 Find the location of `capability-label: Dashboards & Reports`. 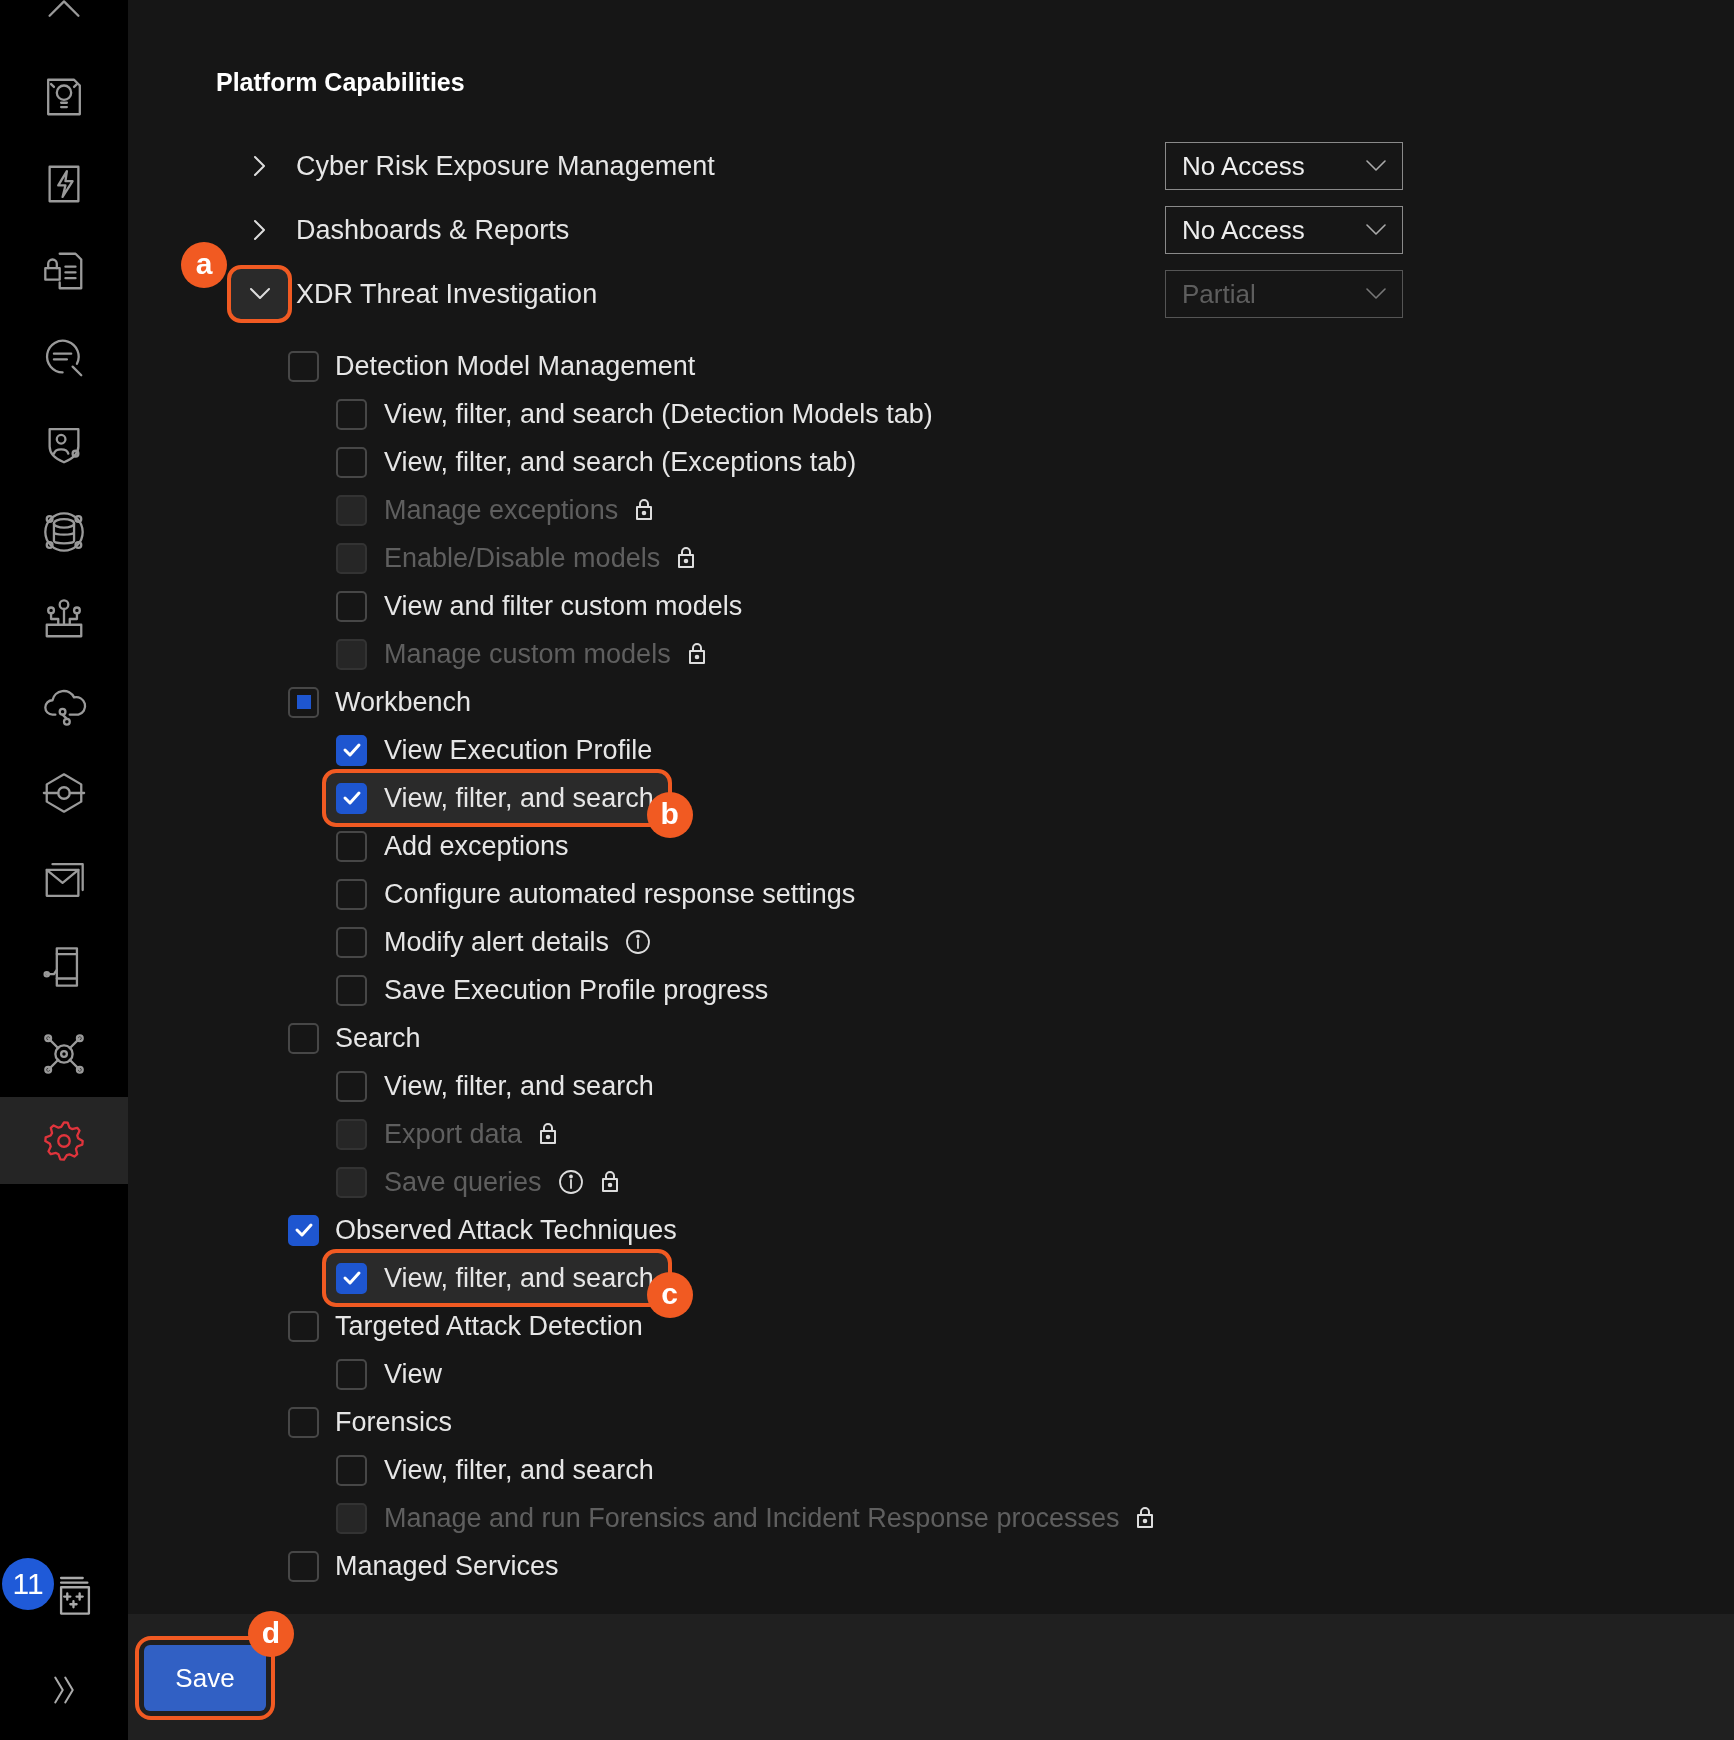

capability-label: Dashboards & Reports is located at coordinates (433, 230).